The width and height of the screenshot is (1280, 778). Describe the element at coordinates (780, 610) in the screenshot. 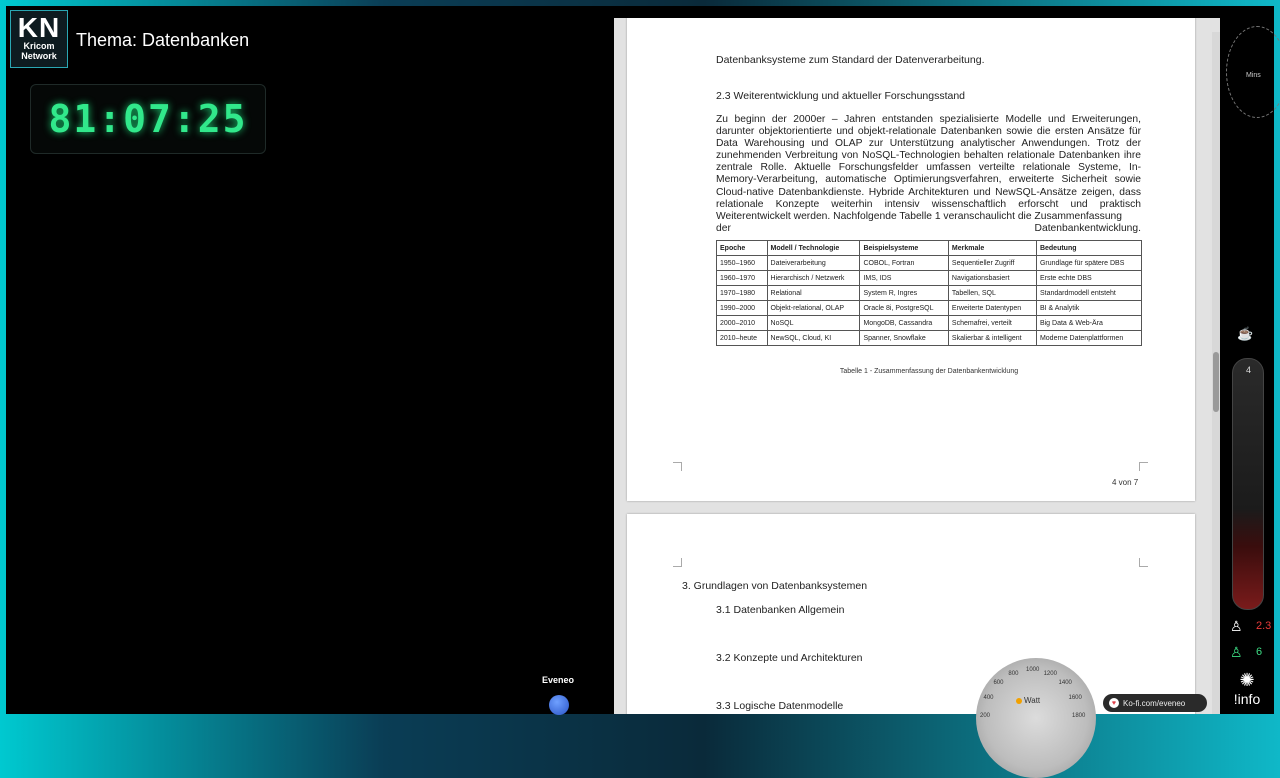

I see `subsection-heading: 3.1 Datenbanken Allgemein` at that location.